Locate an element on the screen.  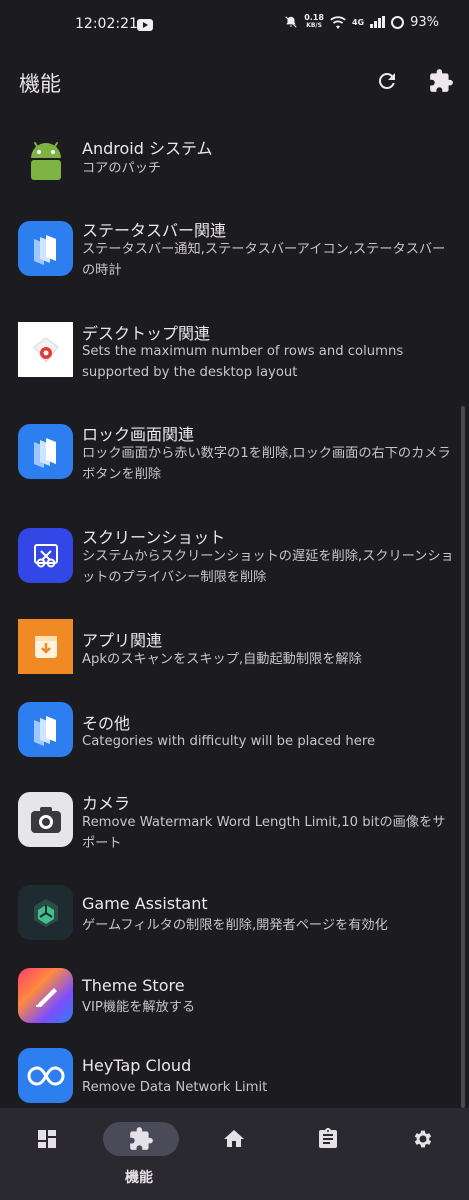
theme-store-icon is located at coordinates (45, 995).